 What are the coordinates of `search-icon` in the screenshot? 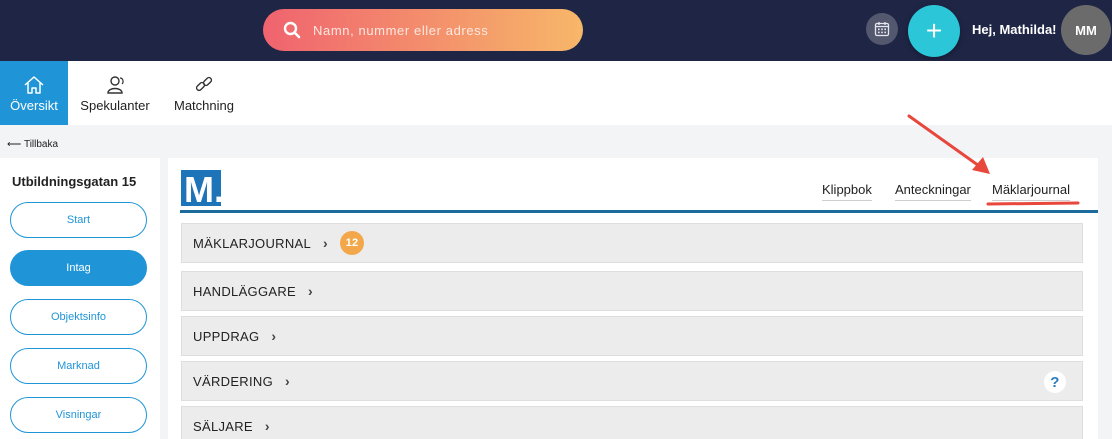 It's located at (292, 30).